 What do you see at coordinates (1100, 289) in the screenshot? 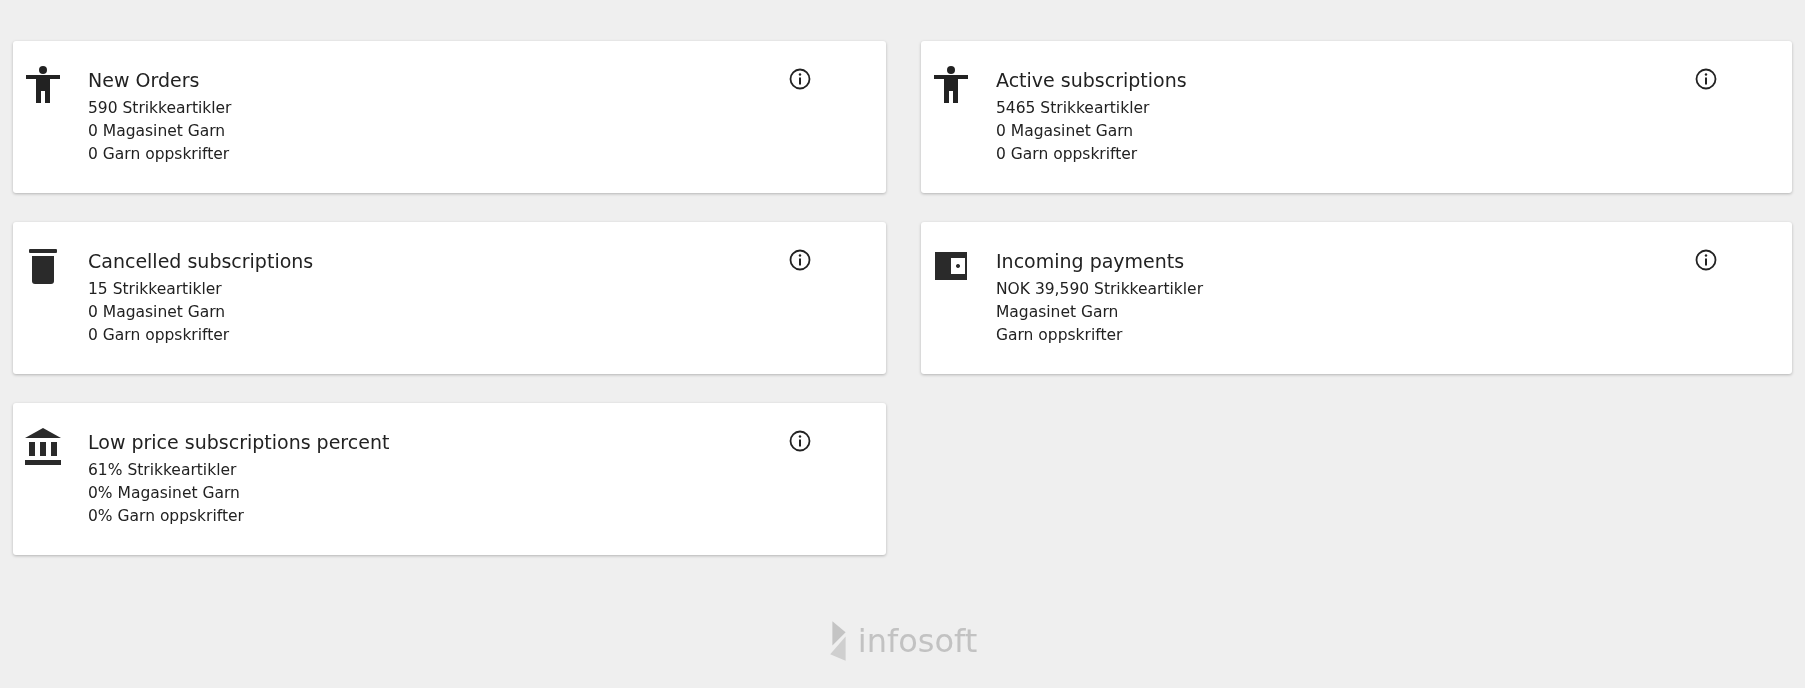
I see `stat-line: NOK 39,590 Strikkeartikler` at bounding box center [1100, 289].